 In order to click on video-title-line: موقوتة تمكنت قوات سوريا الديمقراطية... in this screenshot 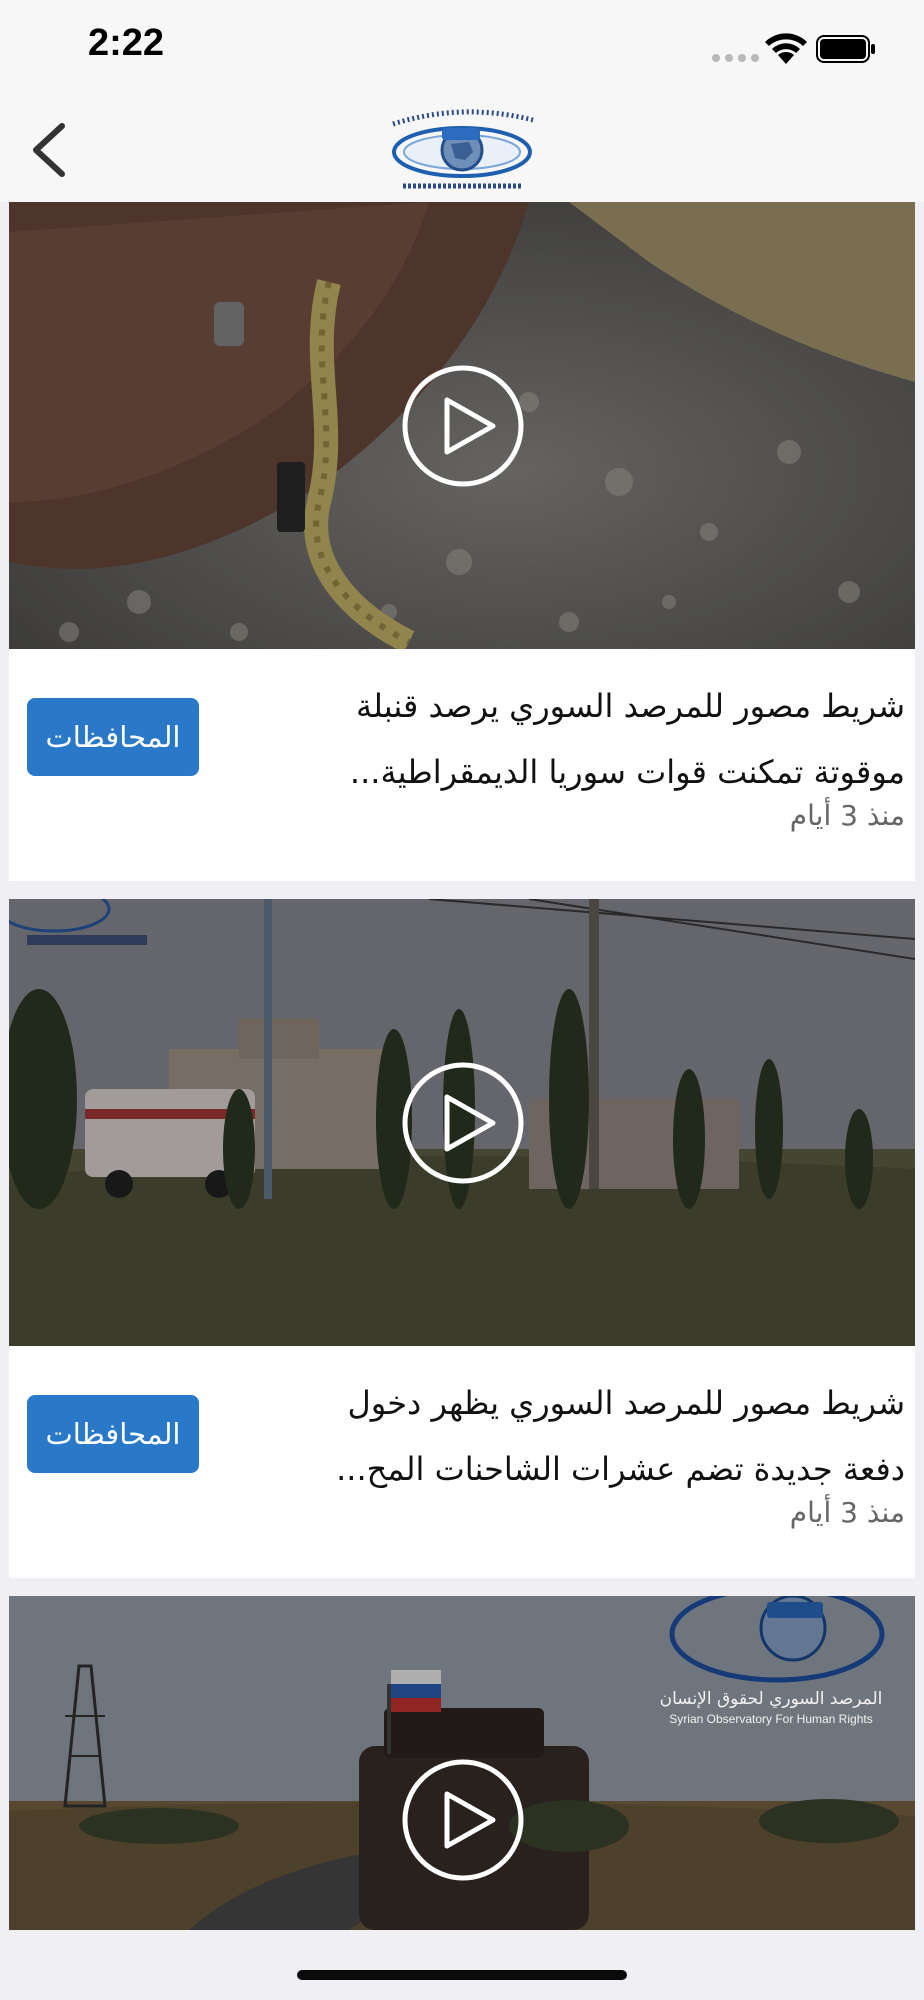, I will do `click(627, 772)`.